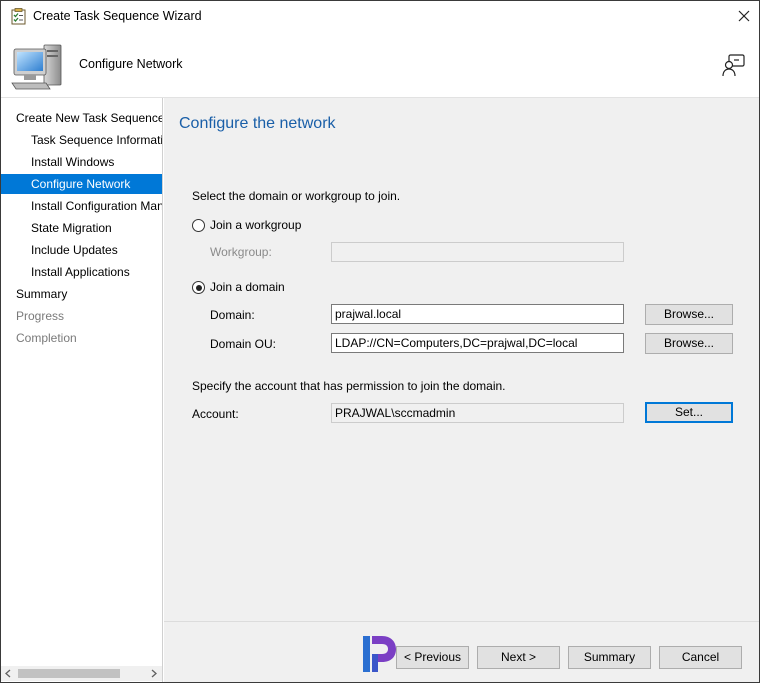 Image resolution: width=760 pixels, height=683 pixels. What do you see at coordinates (131, 64) in the screenshot?
I see `header-title: Configure Network` at bounding box center [131, 64].